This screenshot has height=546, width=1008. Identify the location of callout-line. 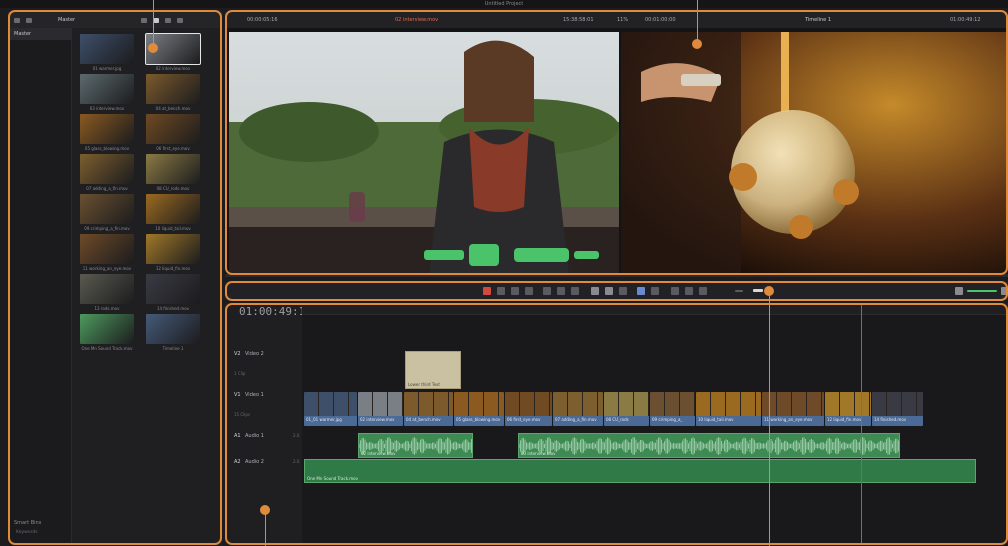
(265, 528).